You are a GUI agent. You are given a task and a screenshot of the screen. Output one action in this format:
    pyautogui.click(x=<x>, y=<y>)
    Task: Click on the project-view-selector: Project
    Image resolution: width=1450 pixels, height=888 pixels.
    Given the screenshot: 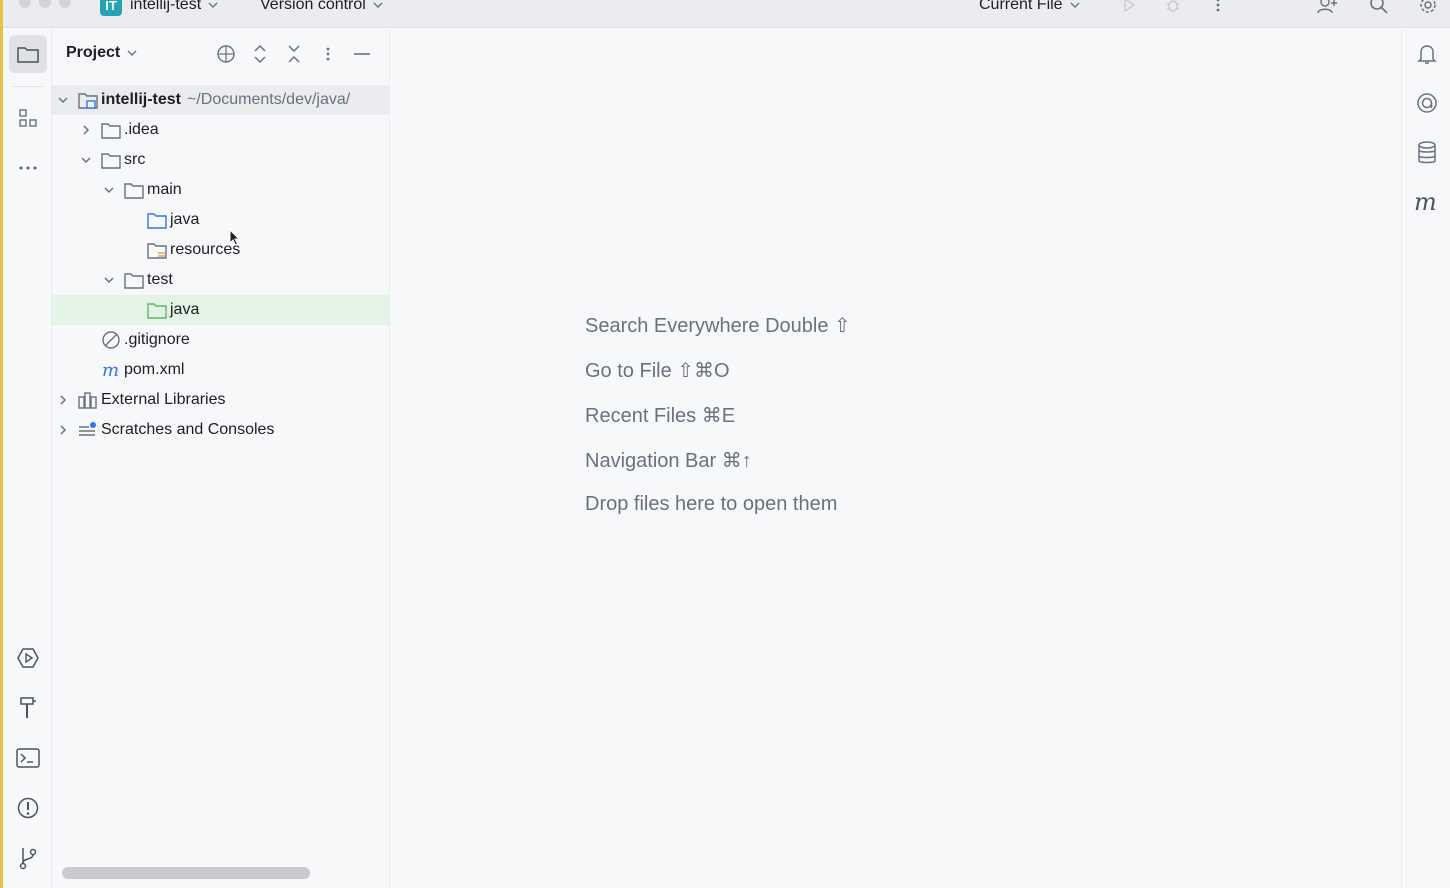 What is the action you would take?
    pyautogui.click(x=102, y=53)
    